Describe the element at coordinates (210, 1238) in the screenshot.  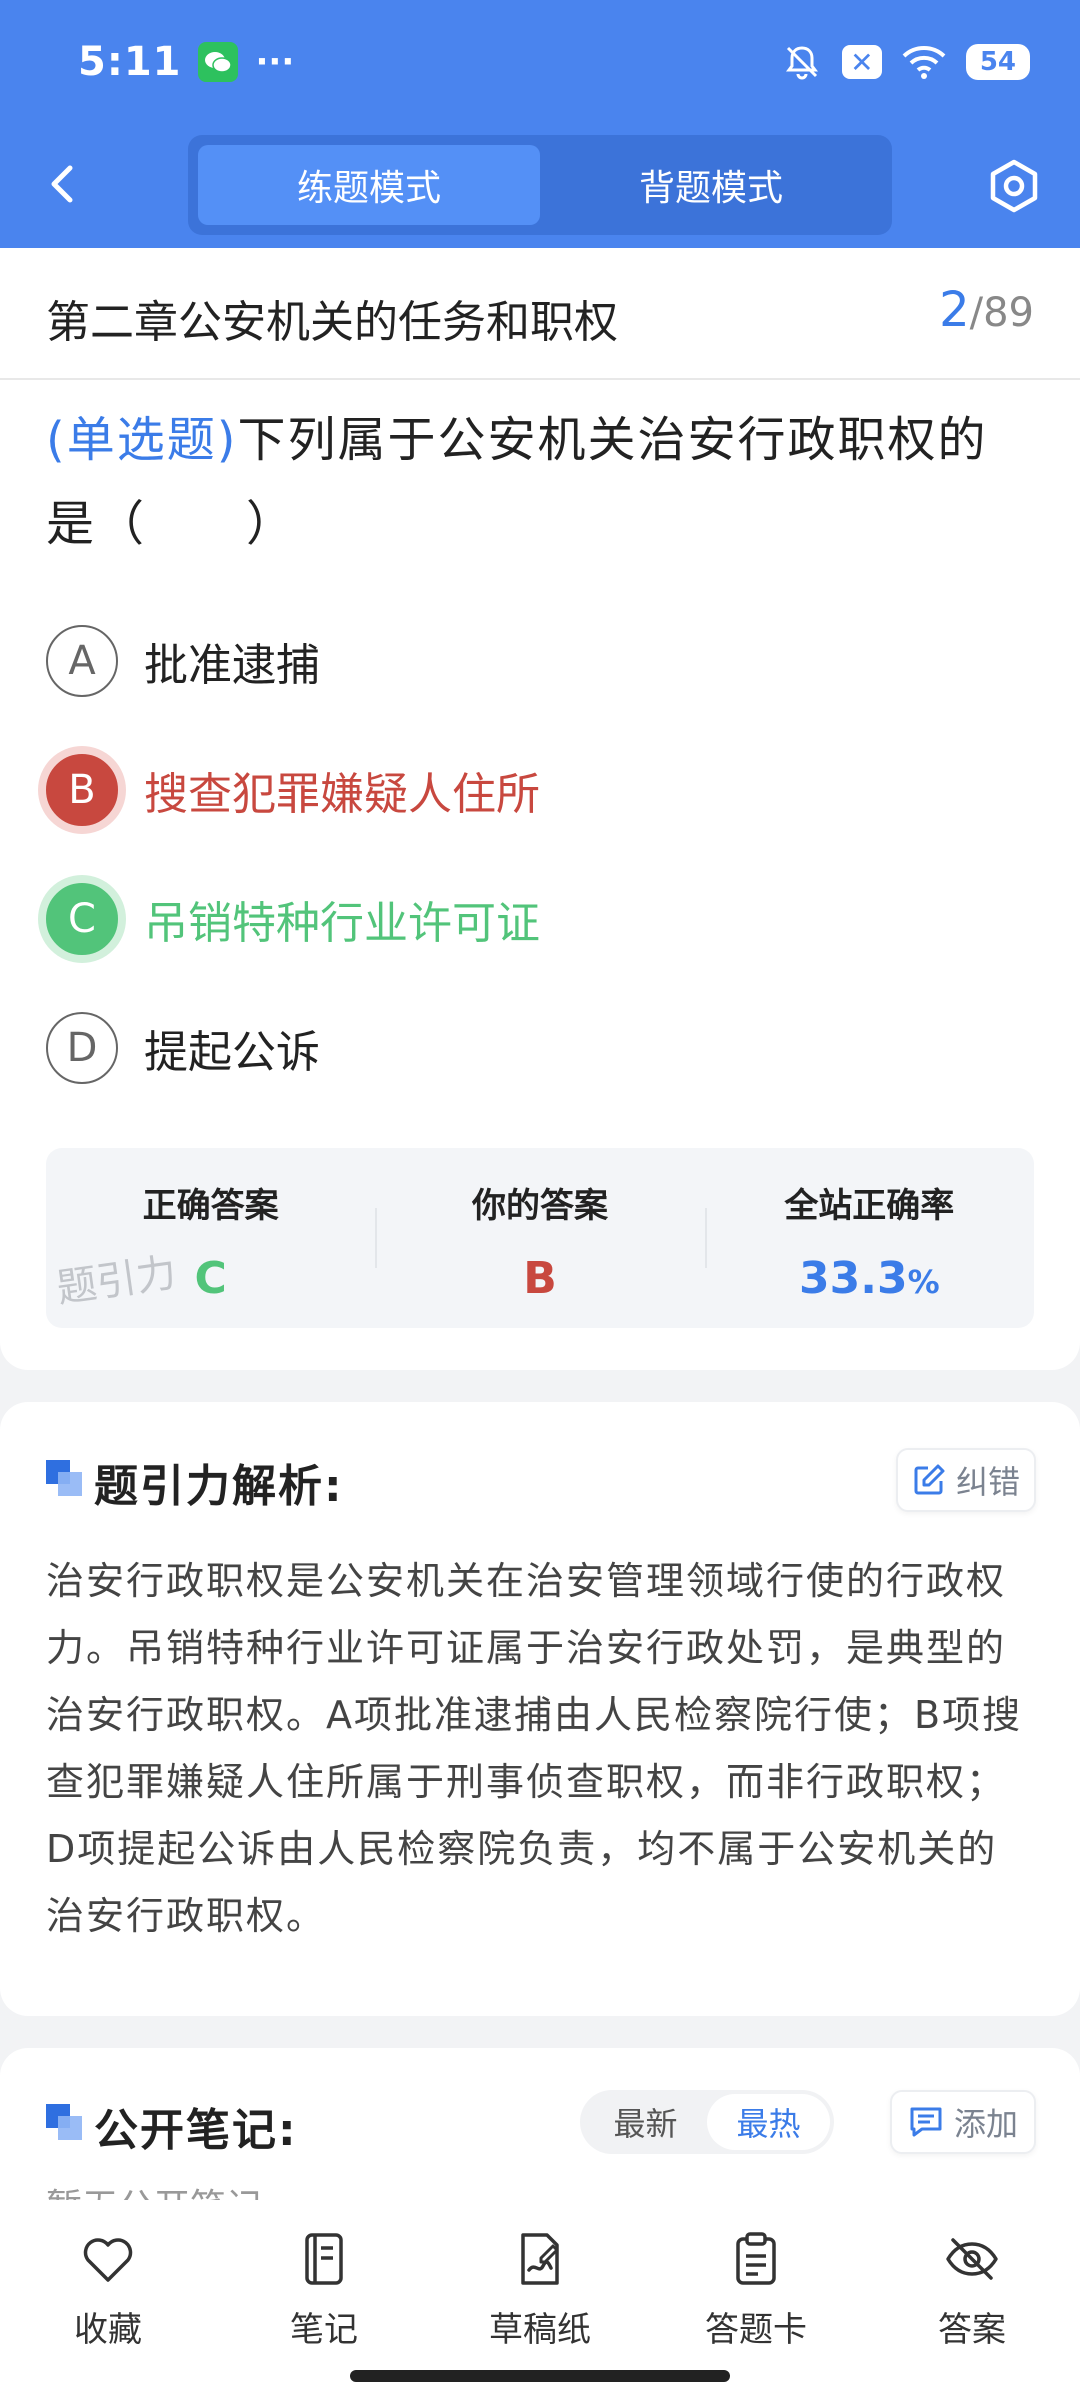
I see `correct-answer-column: 正确答案 C 题引力` at that location.